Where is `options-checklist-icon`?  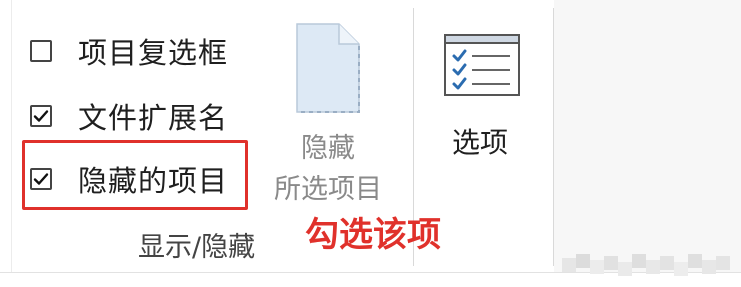 options-checklist-icon is located at coordinates (482, 65).